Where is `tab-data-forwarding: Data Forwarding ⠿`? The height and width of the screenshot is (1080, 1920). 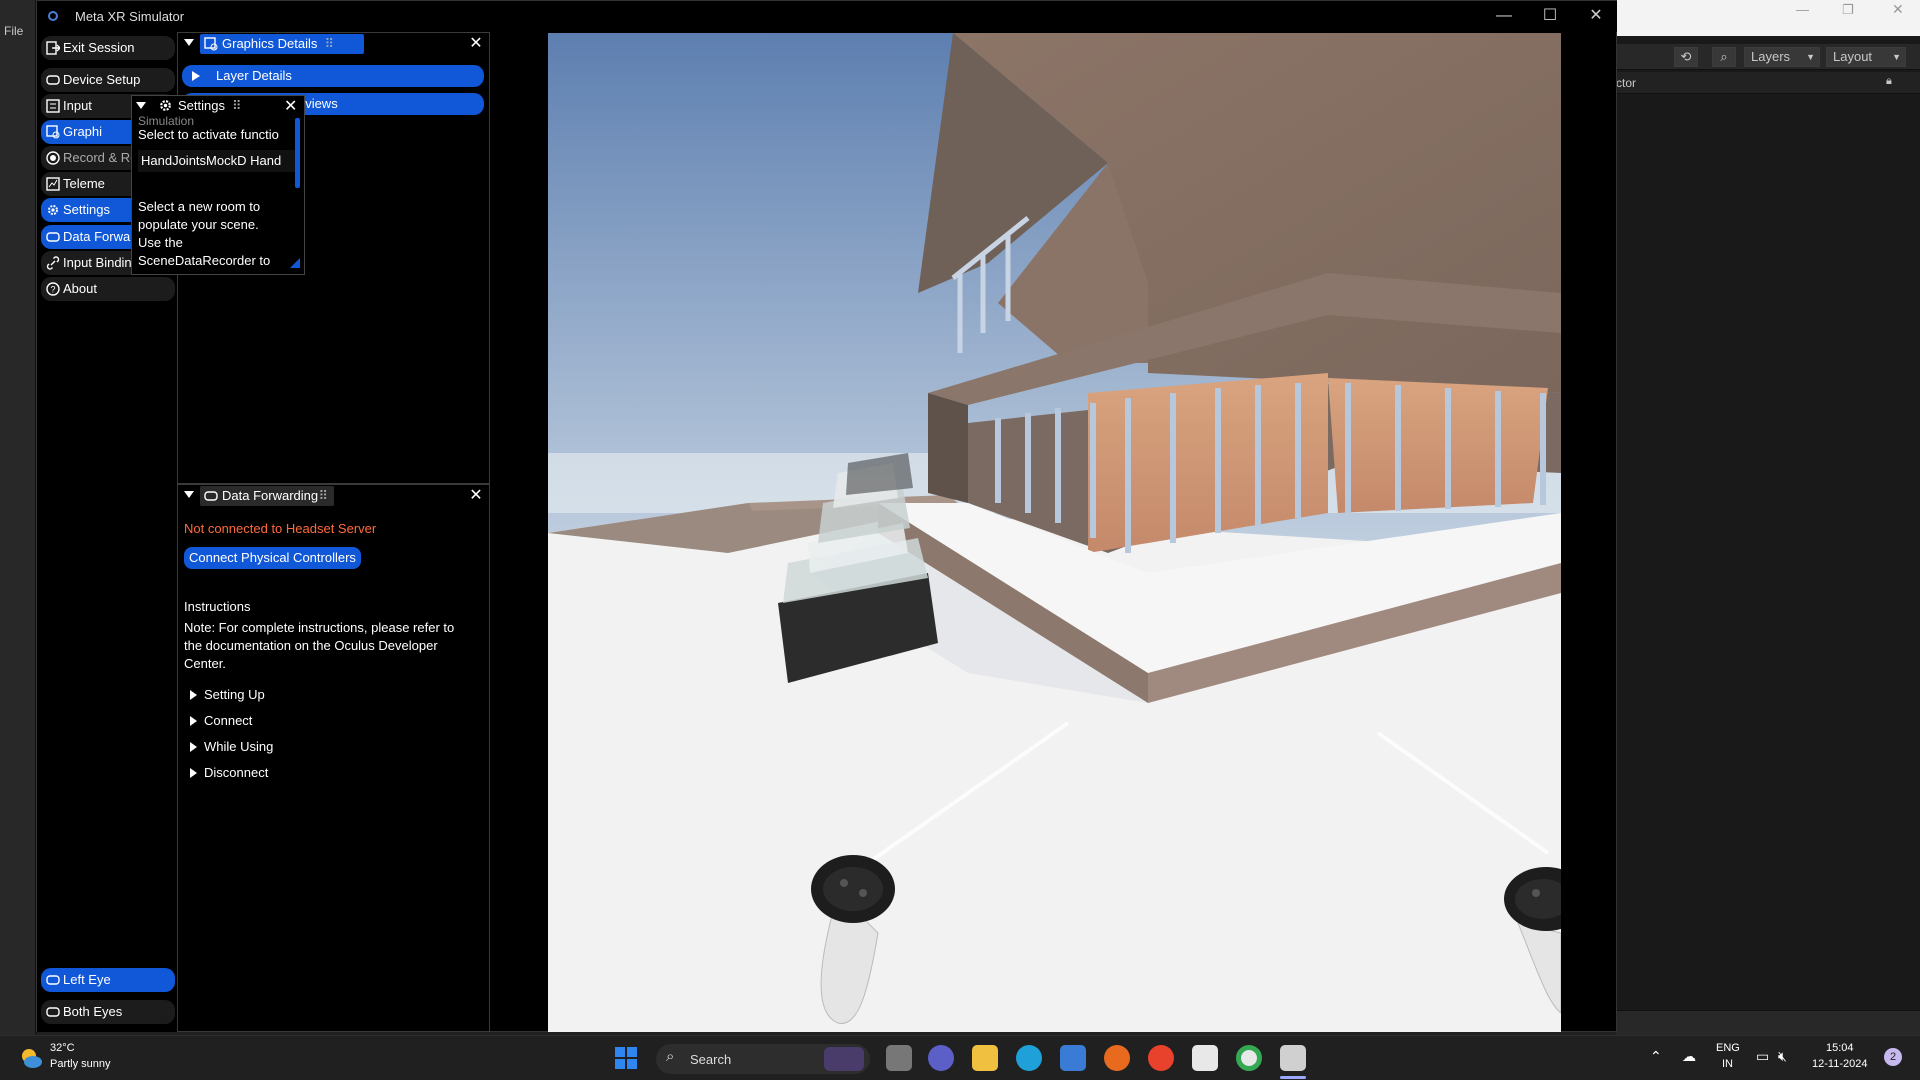
tab-data-forwarding: Data Forwarding ⠿ is located at coordinates (267, 496).